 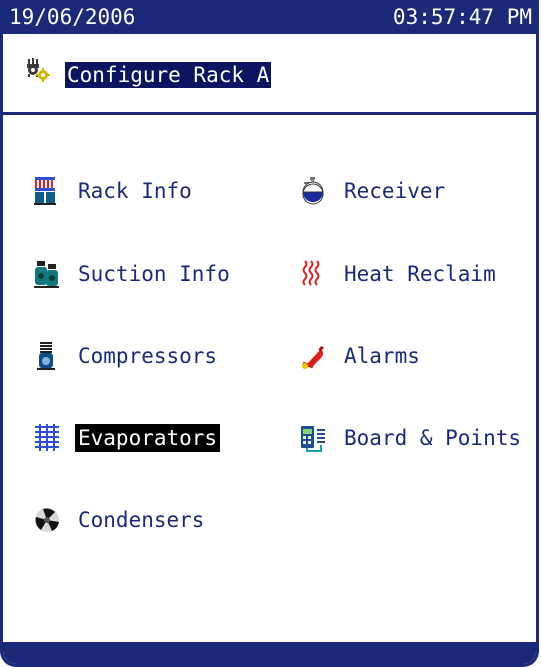 What do you see at coordinates (462, 17) in the screenshot?
I see `time-display: 03:57:47 PM` at bounding box center [462, 17].